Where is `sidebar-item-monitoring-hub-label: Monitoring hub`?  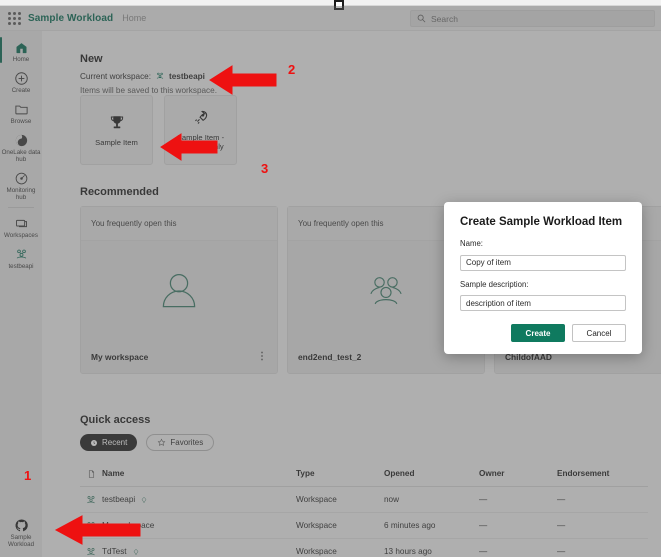 sidebar-item-monitoring-hub-label: Monitoring hub is located at coordinates (21, 194).